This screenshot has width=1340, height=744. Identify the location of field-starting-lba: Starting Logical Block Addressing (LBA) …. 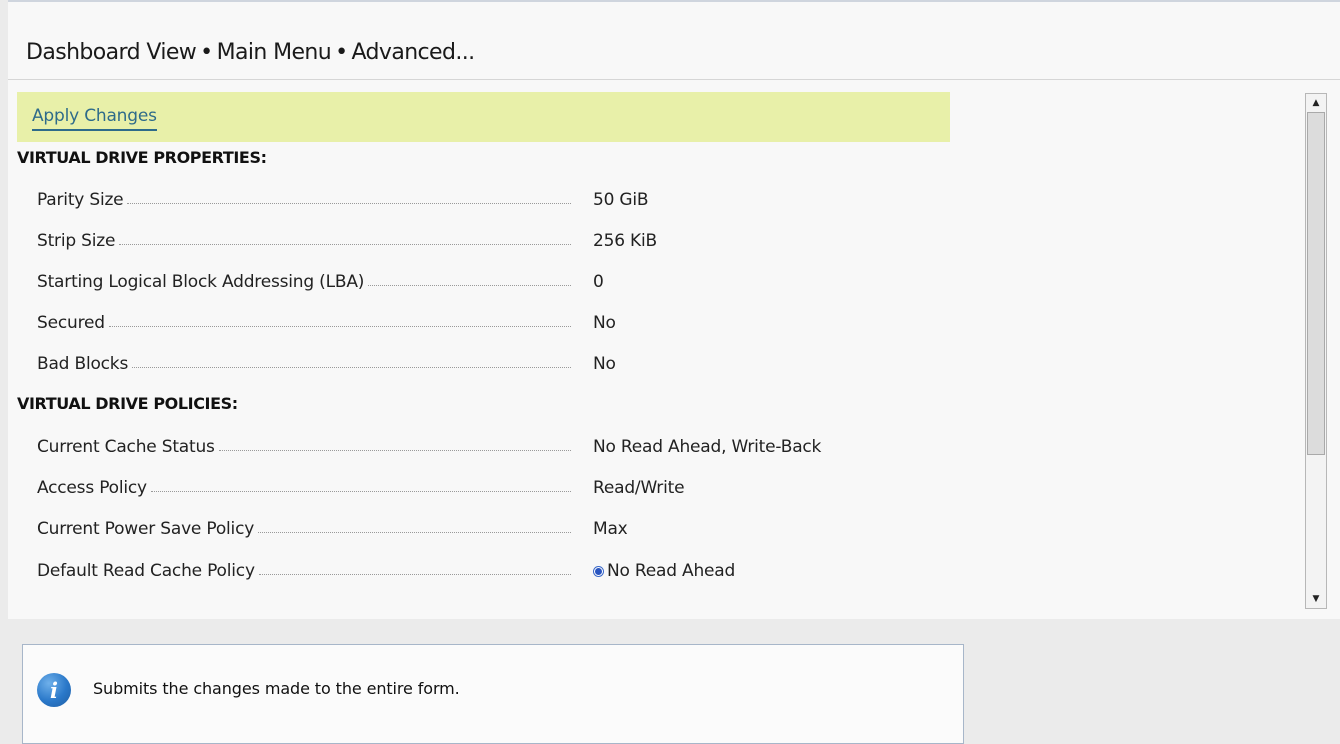
(487, 282).